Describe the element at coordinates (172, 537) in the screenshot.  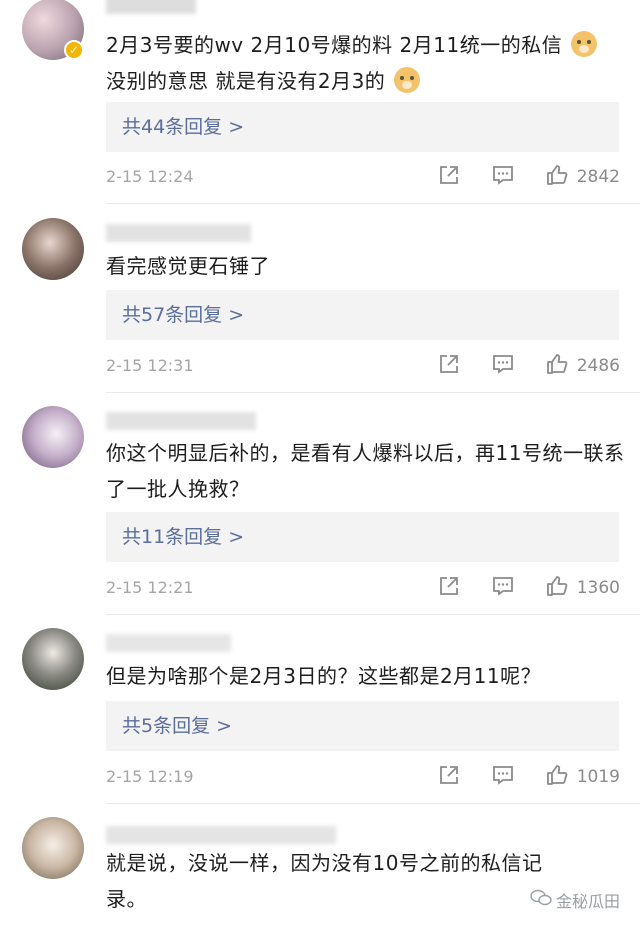
I see `replies-label: 共11条回复` at that location.